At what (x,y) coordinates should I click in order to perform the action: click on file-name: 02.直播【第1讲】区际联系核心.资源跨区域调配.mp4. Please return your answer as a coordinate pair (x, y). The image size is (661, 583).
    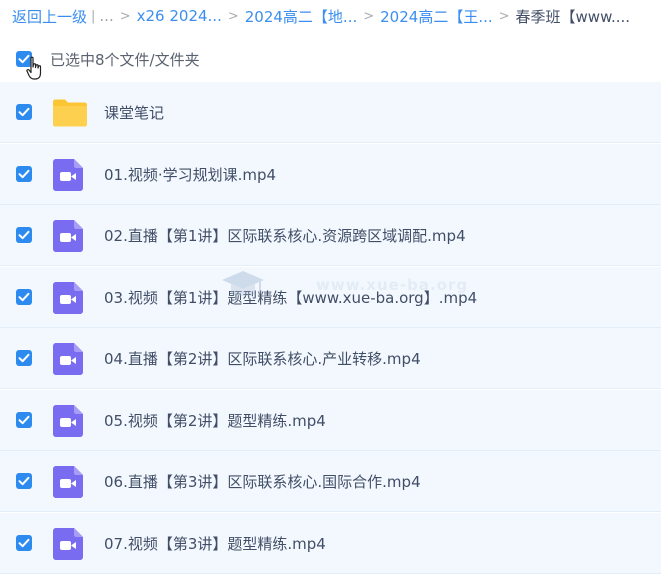
    Looking at the image, I should click on (285, 235).